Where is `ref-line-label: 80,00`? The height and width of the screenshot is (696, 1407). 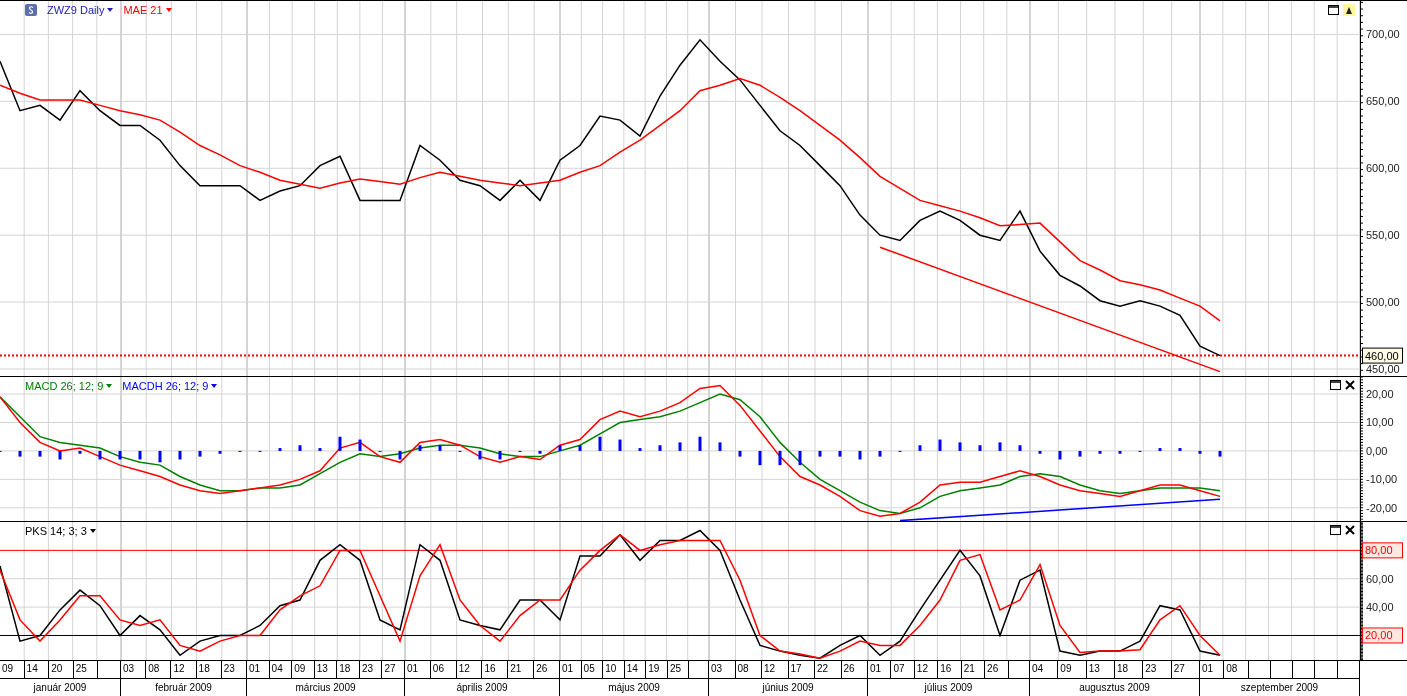
ref-line-label: 80,00 is located at coordinates (1379, 550).